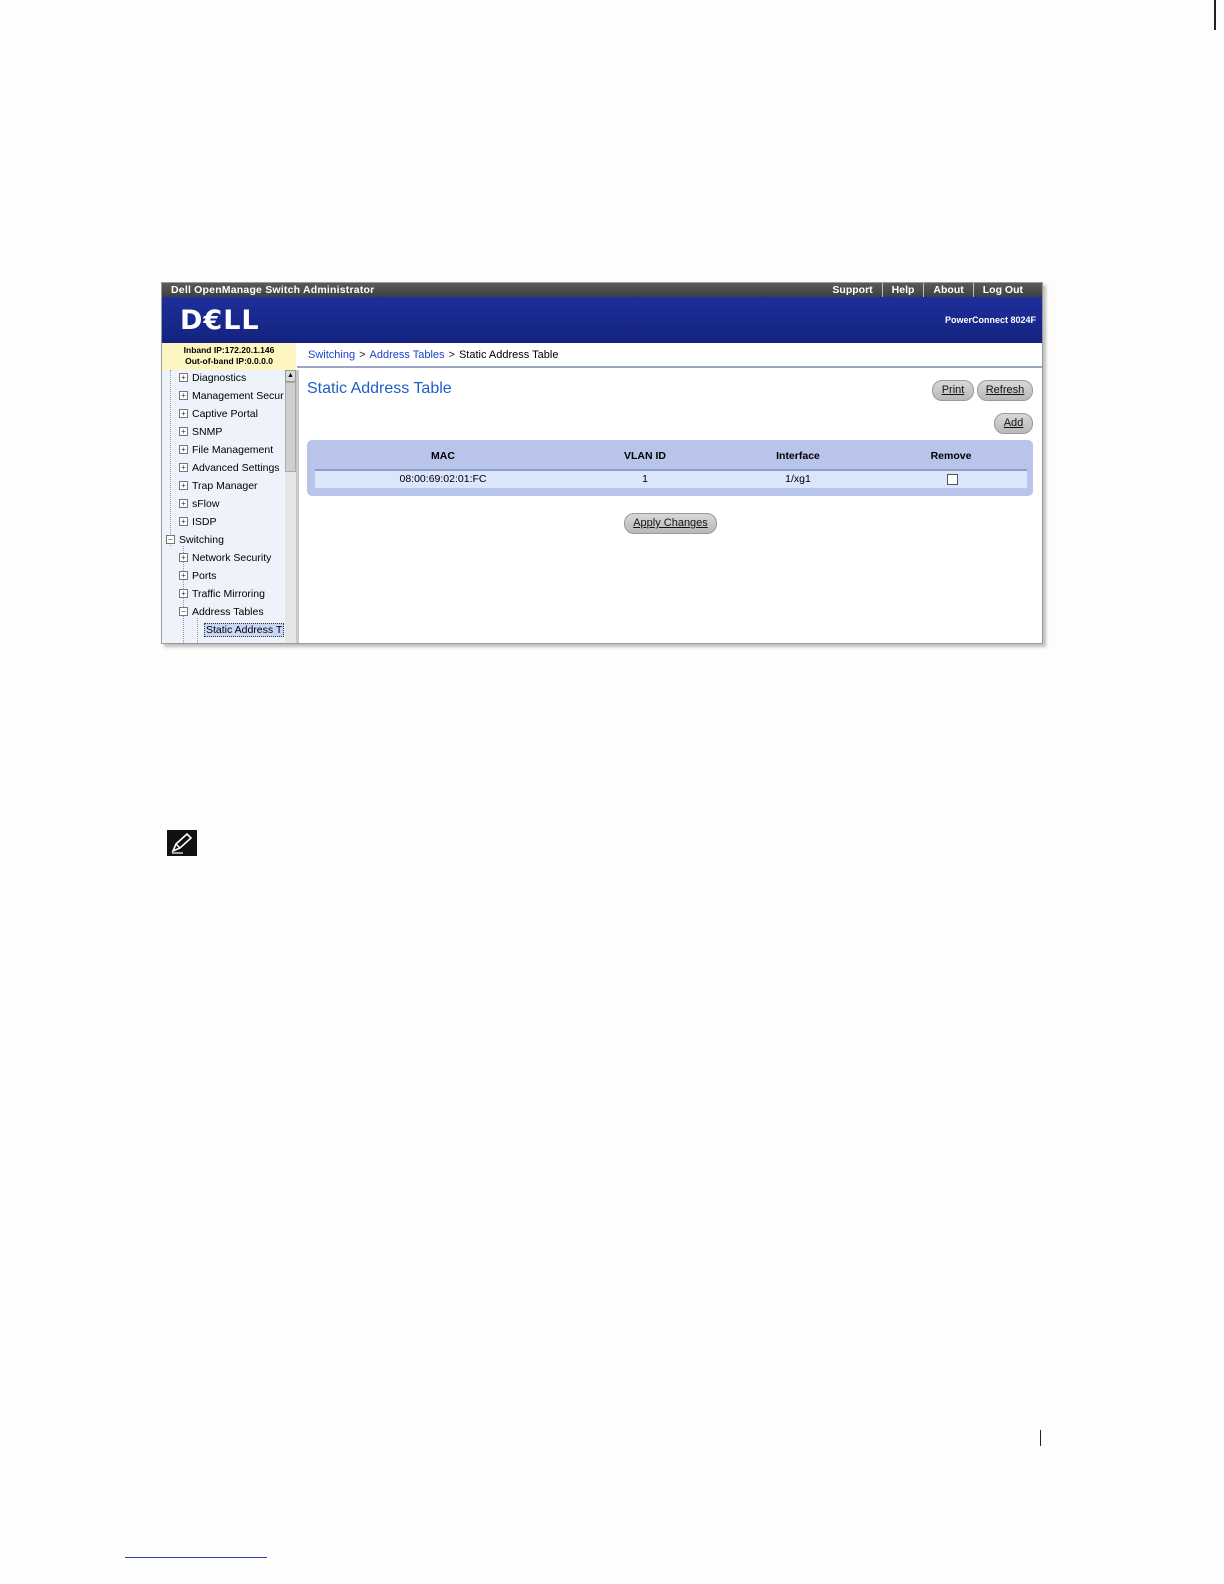  Describe the element at coordinates (226, 451) in the screenshot. I see `sidebar-item-file-management: + File Management` at that location.